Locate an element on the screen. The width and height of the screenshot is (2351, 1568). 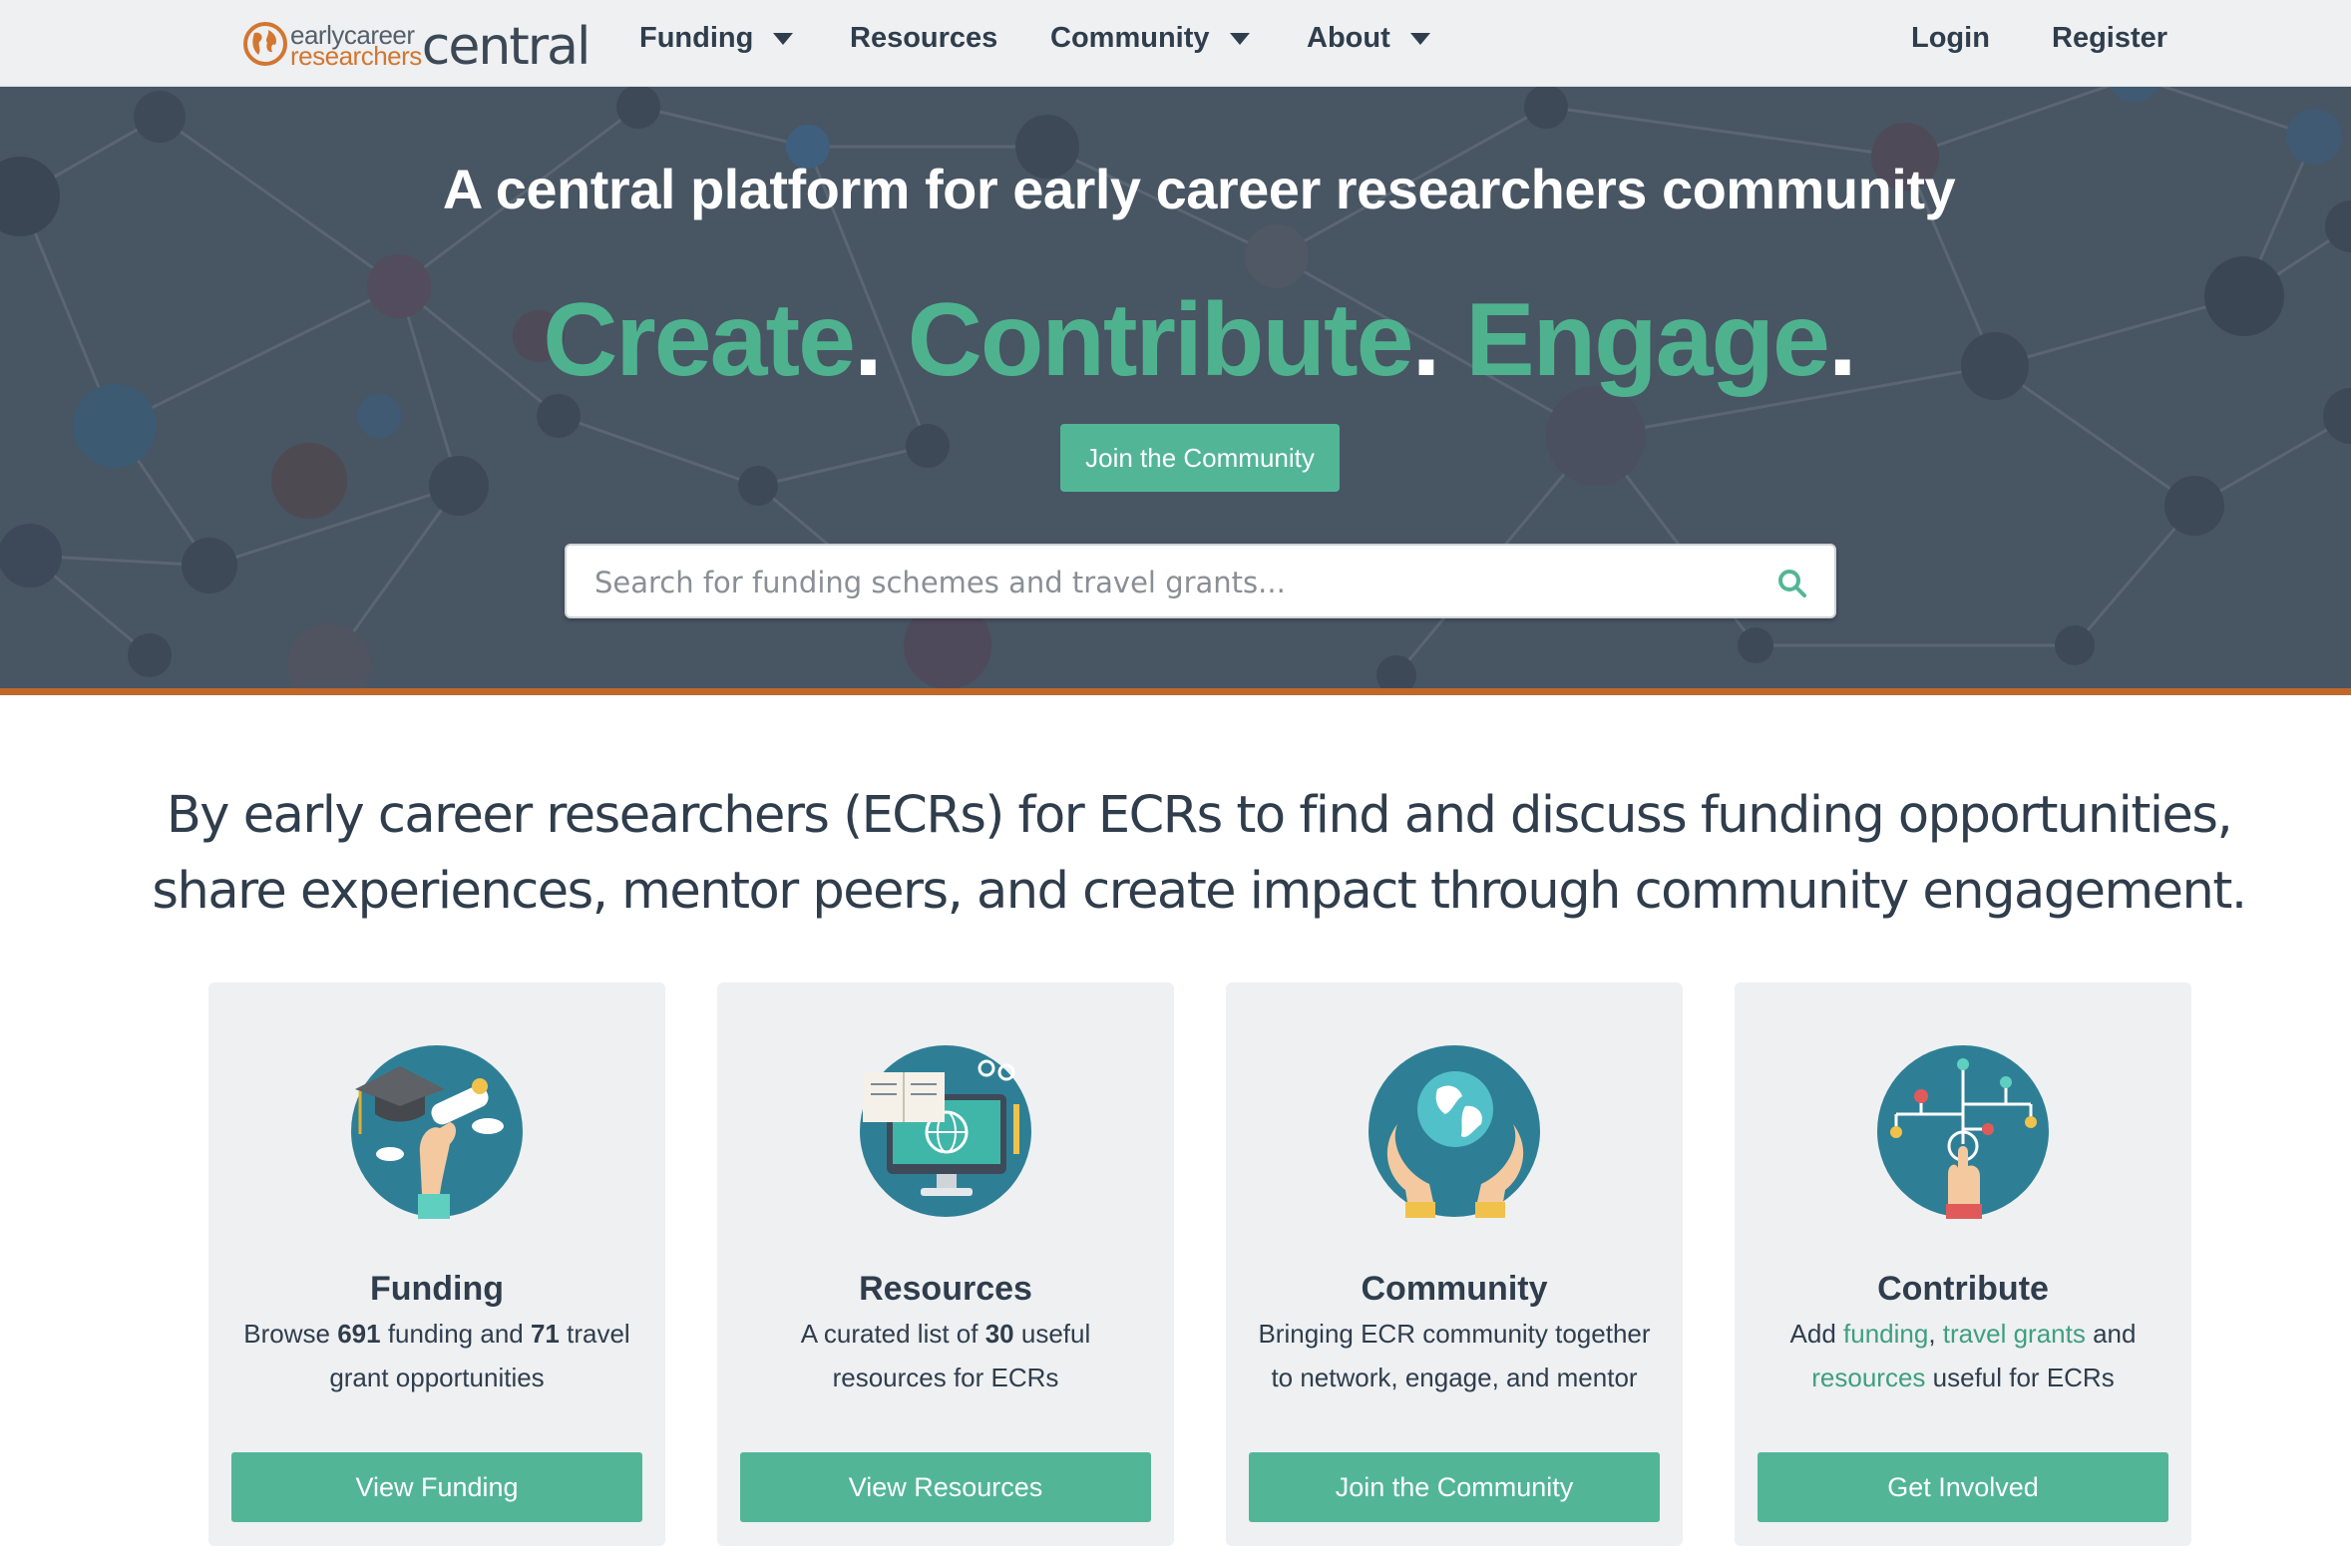
search-bar is located at coordinates (1200, 581).